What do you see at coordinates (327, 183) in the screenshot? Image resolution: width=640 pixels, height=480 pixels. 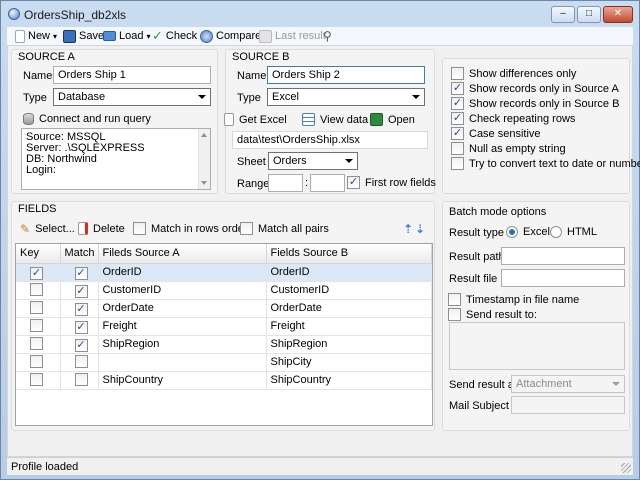 I see `range-end-input` at bounding box center [327, 183].